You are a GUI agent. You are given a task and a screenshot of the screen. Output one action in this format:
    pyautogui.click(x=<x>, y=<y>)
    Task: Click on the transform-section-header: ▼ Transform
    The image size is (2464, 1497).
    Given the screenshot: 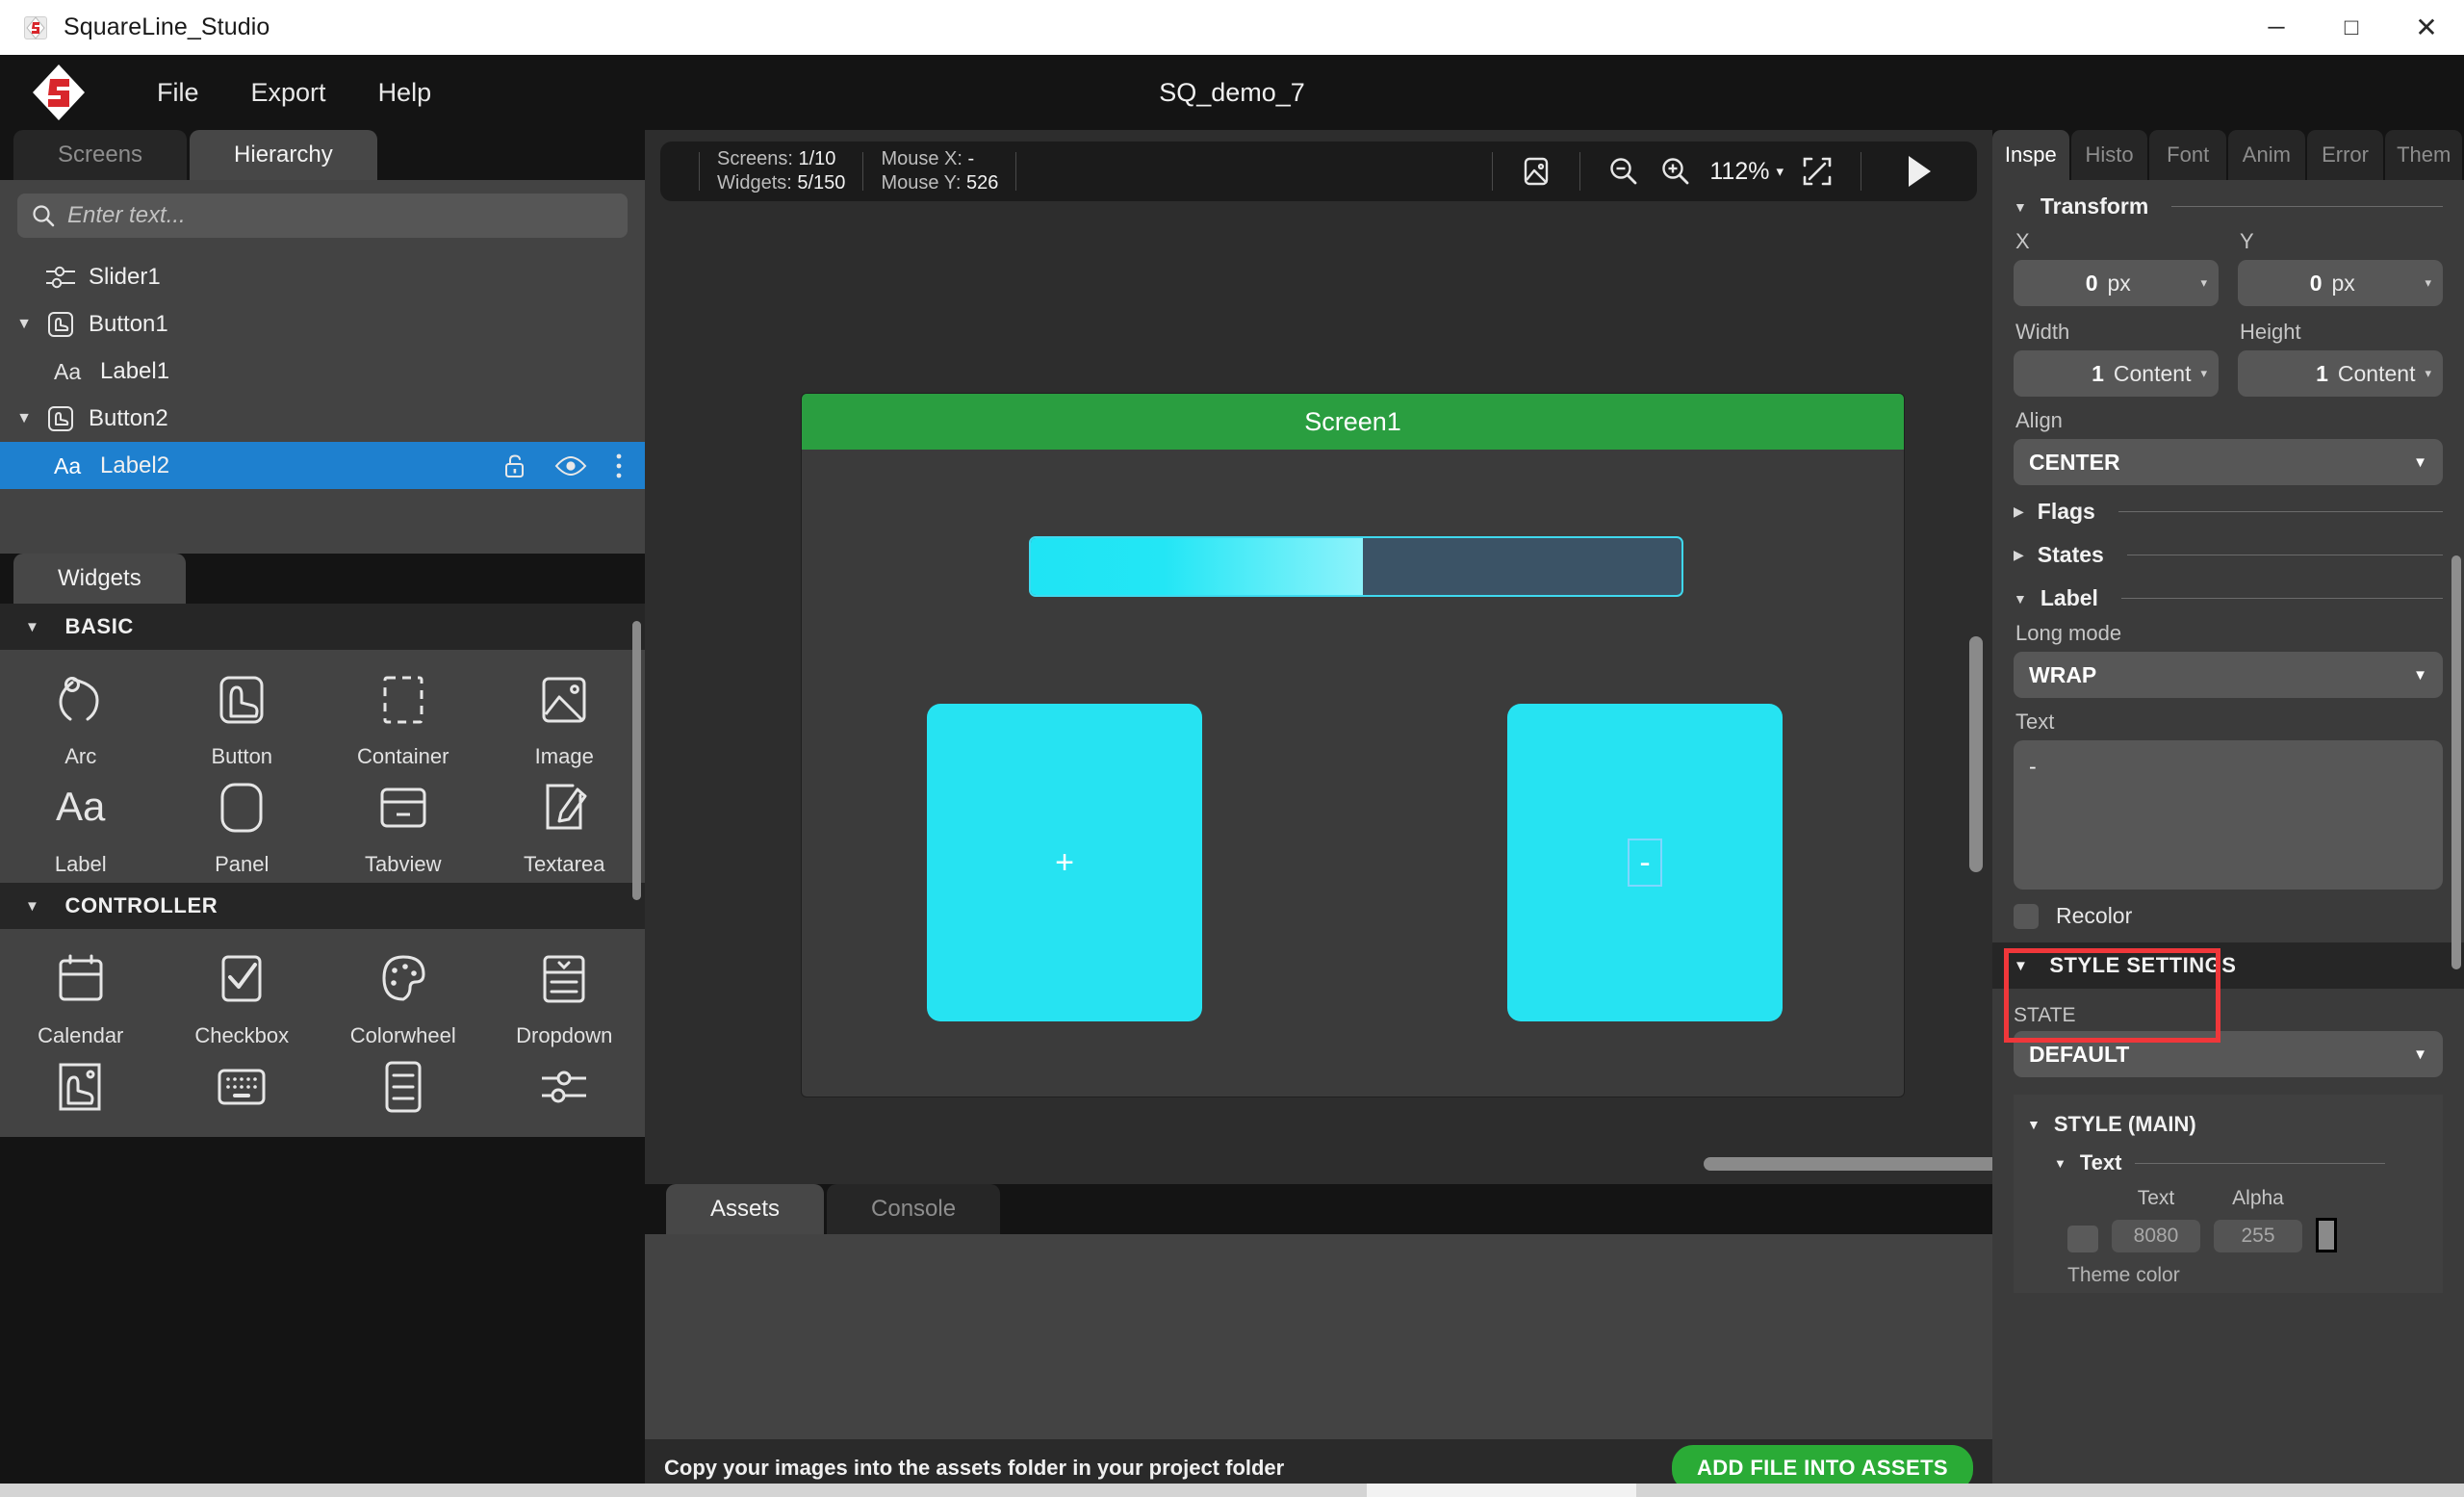 What is the action you would take?
    pyautogui.click(x=2228, y=201)
    